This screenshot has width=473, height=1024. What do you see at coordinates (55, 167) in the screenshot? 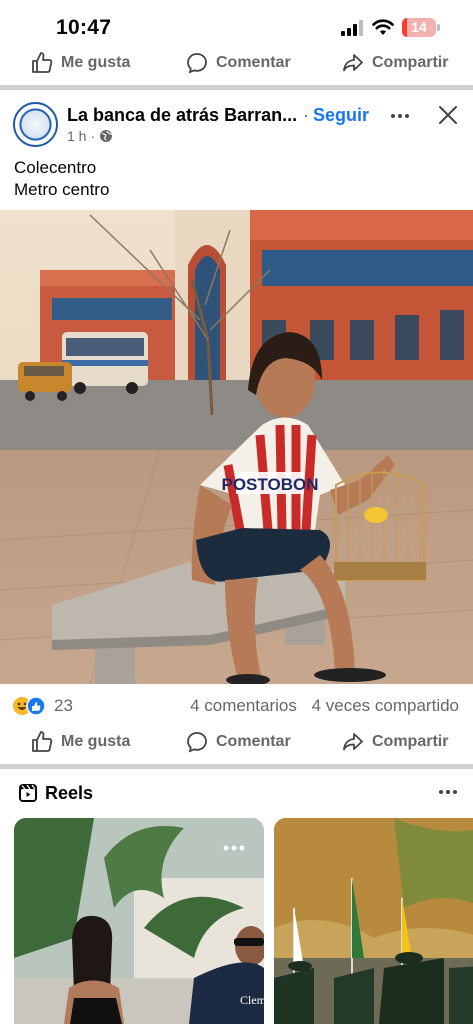
I see `post-text-line: Colecentro` at bounding box center [55, 167].